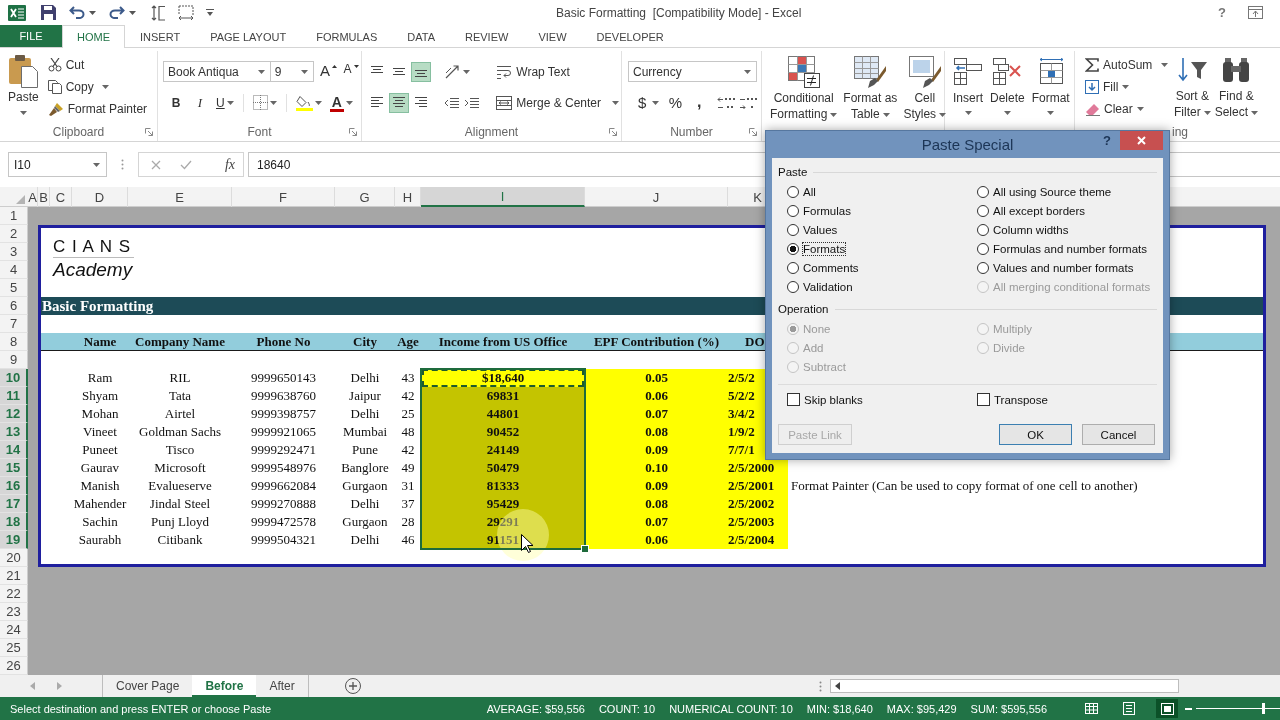 The width and height of the screenshot is (1280, 720). I want to click on line-caret-icon, so click(210, 12).